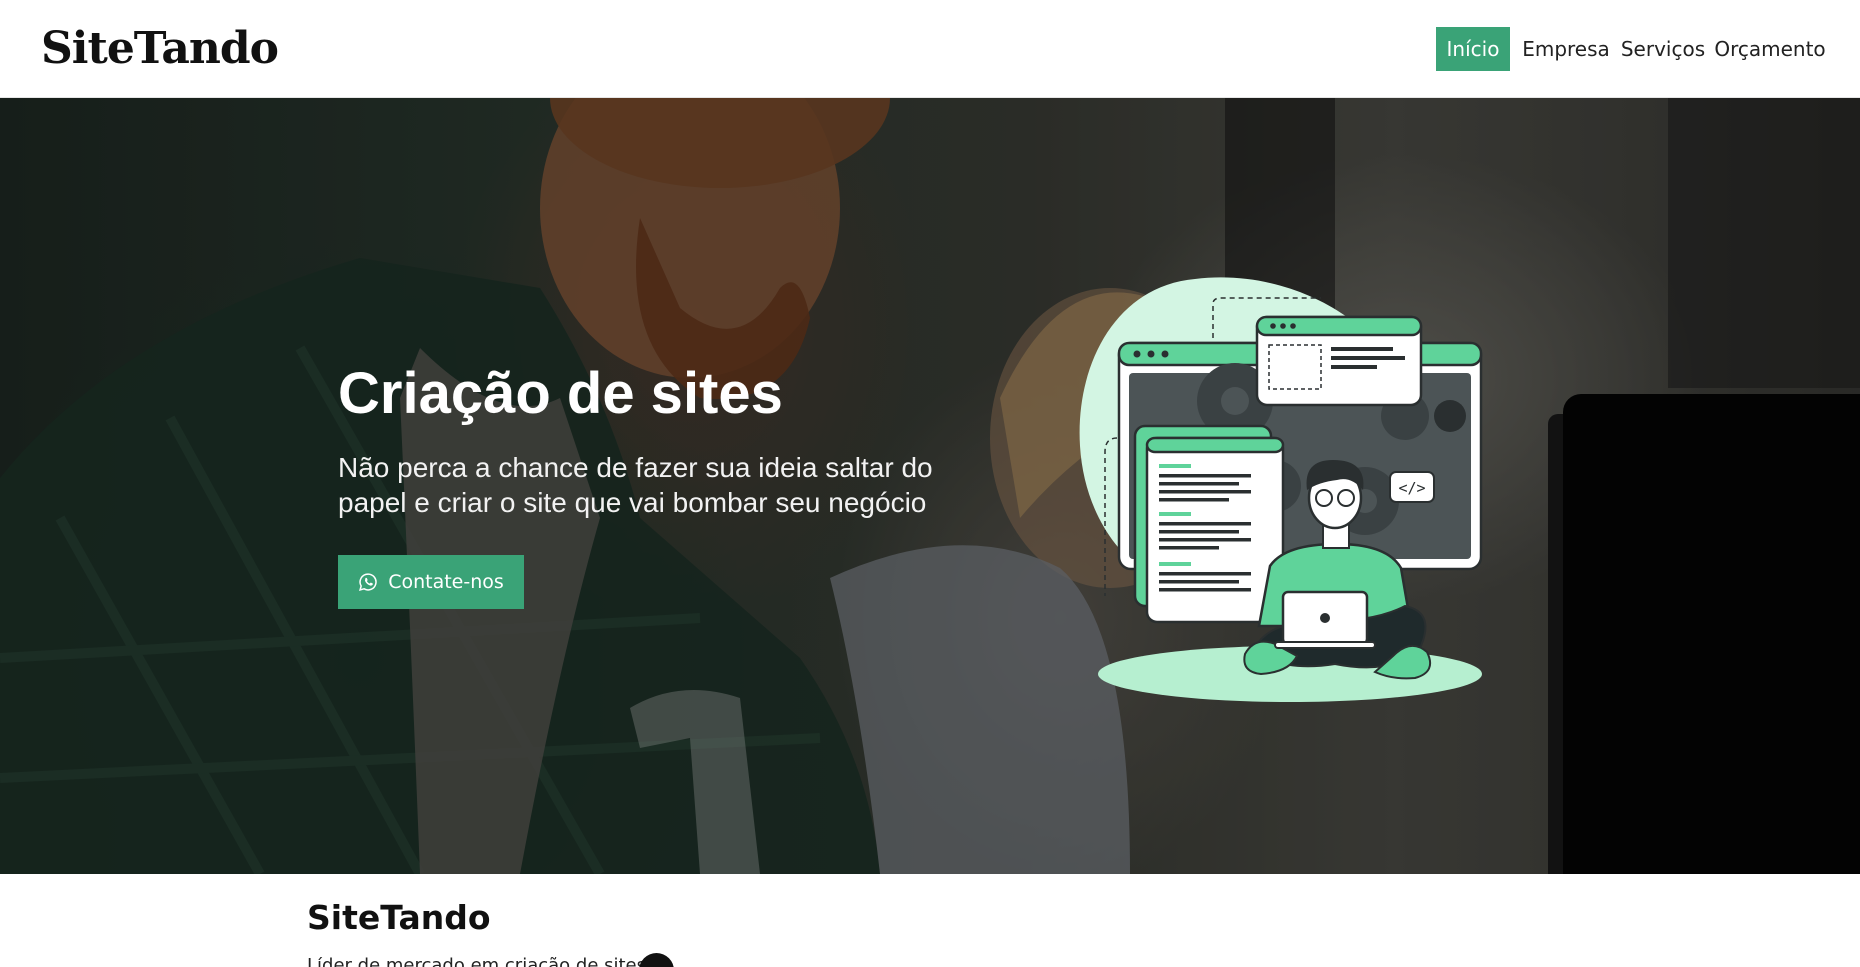 This screenshot has height=967, width=1860. Describe the element at coordinates (446, 582) in the screenshot. I see `contact-button-label: Contate-nos` at that location.